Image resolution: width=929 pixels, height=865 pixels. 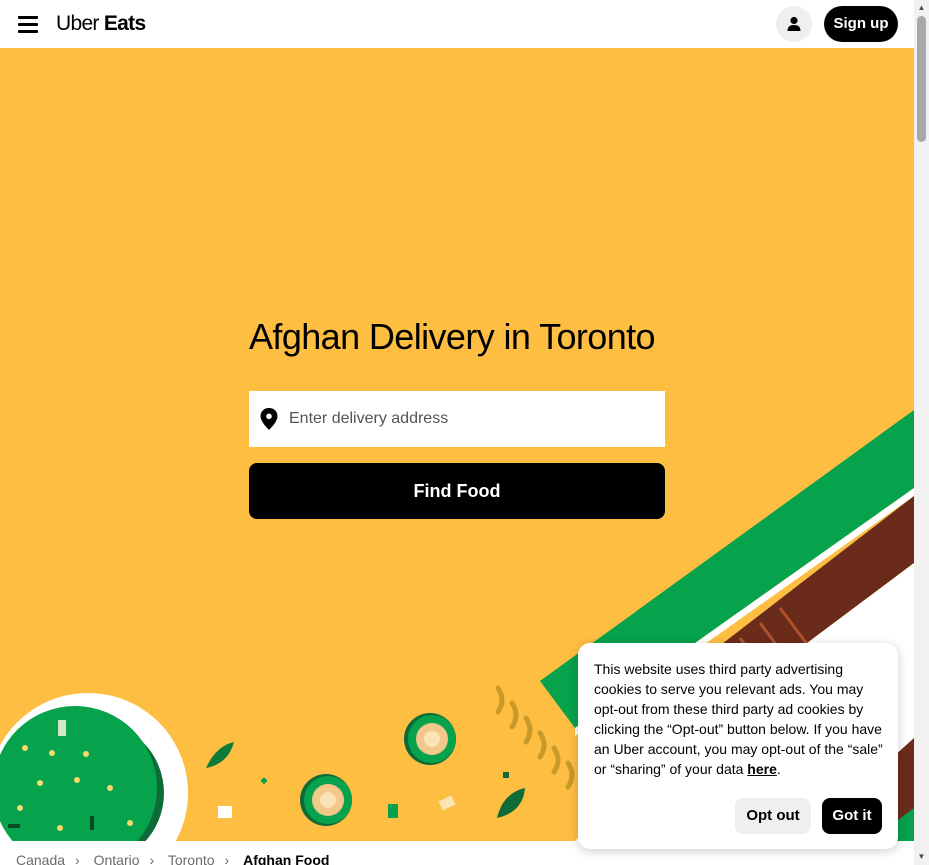 I want to click on breadcrumb-item: Toronto, so click(x=191, y=858).